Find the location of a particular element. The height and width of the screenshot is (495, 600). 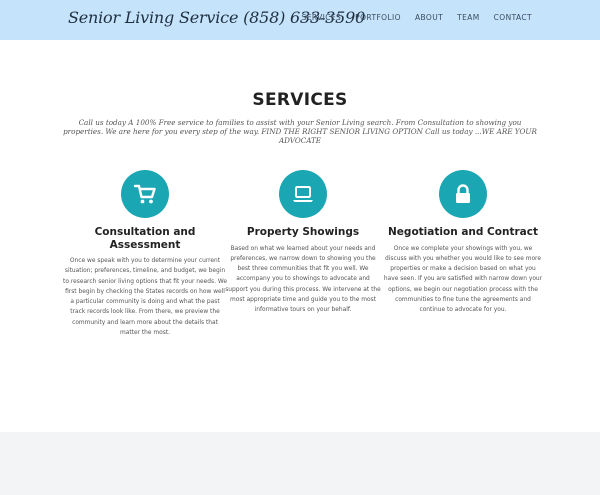

section-title: SERVICES is located at coordinates (300, 100).